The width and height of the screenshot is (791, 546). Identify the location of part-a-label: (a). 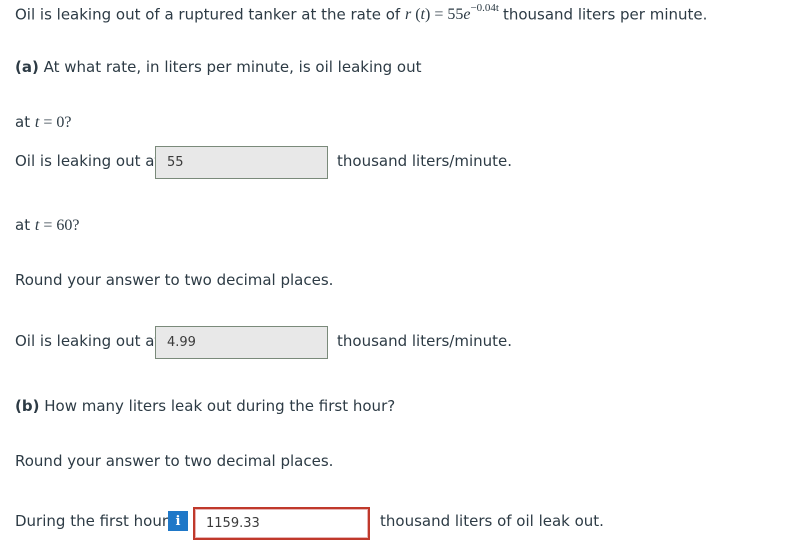
(27, 67).